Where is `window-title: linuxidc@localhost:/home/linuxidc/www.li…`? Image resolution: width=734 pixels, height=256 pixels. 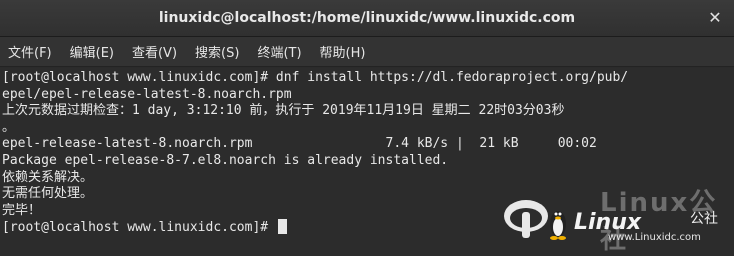 window-title: linuxidc@localhost:/home/linuxidc/www.li… is located at coordinates (367, 18).